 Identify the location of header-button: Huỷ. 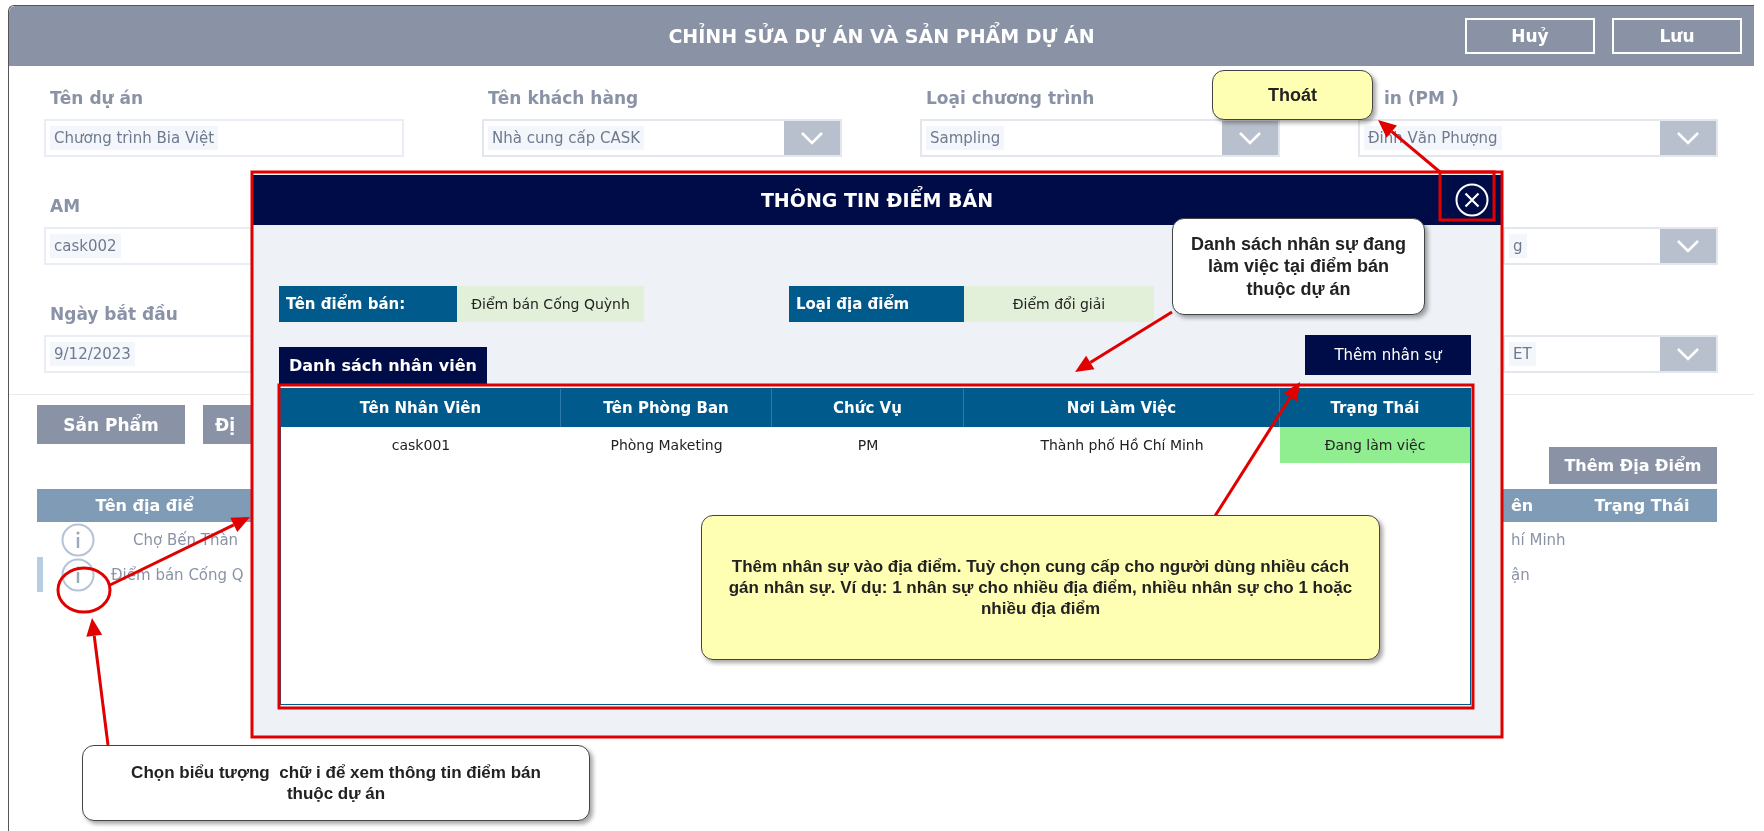
(1530, 36).